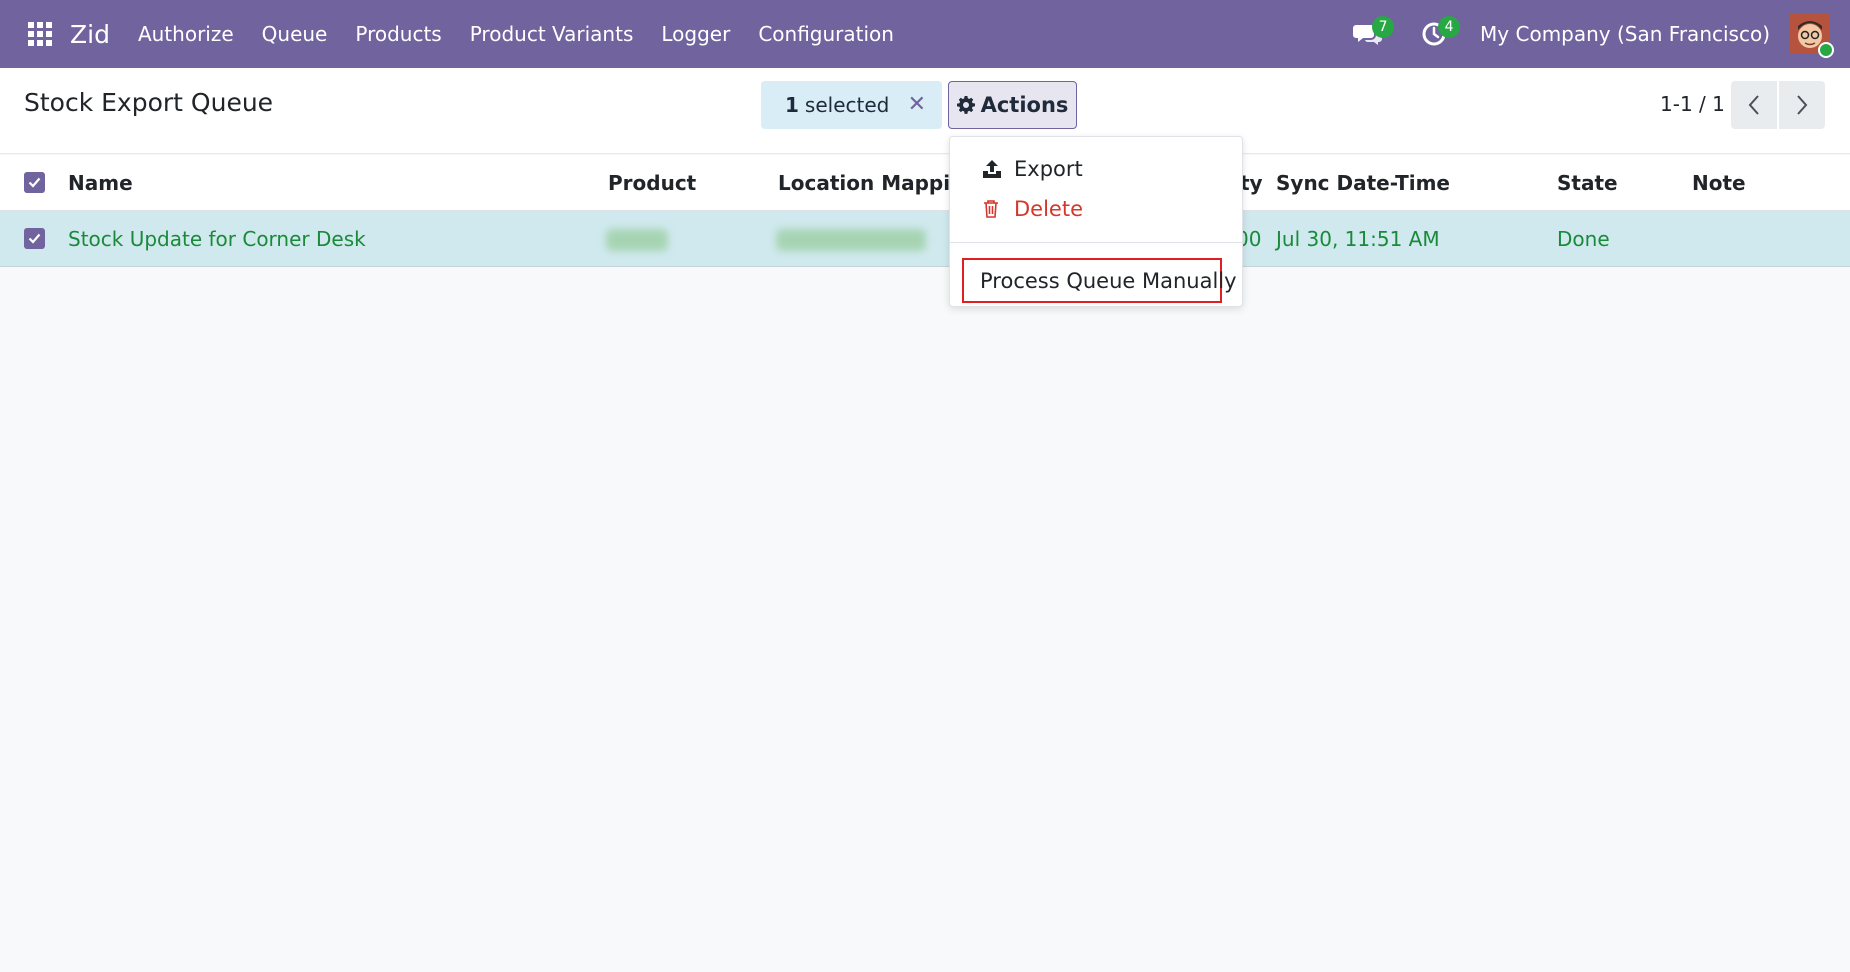 This screenshot has width=1850, height=972. What do you see at coordinates (148, 102) in the screenshot?
I see `page-title: Stock Export Queue` at bounding box center [148, 102].